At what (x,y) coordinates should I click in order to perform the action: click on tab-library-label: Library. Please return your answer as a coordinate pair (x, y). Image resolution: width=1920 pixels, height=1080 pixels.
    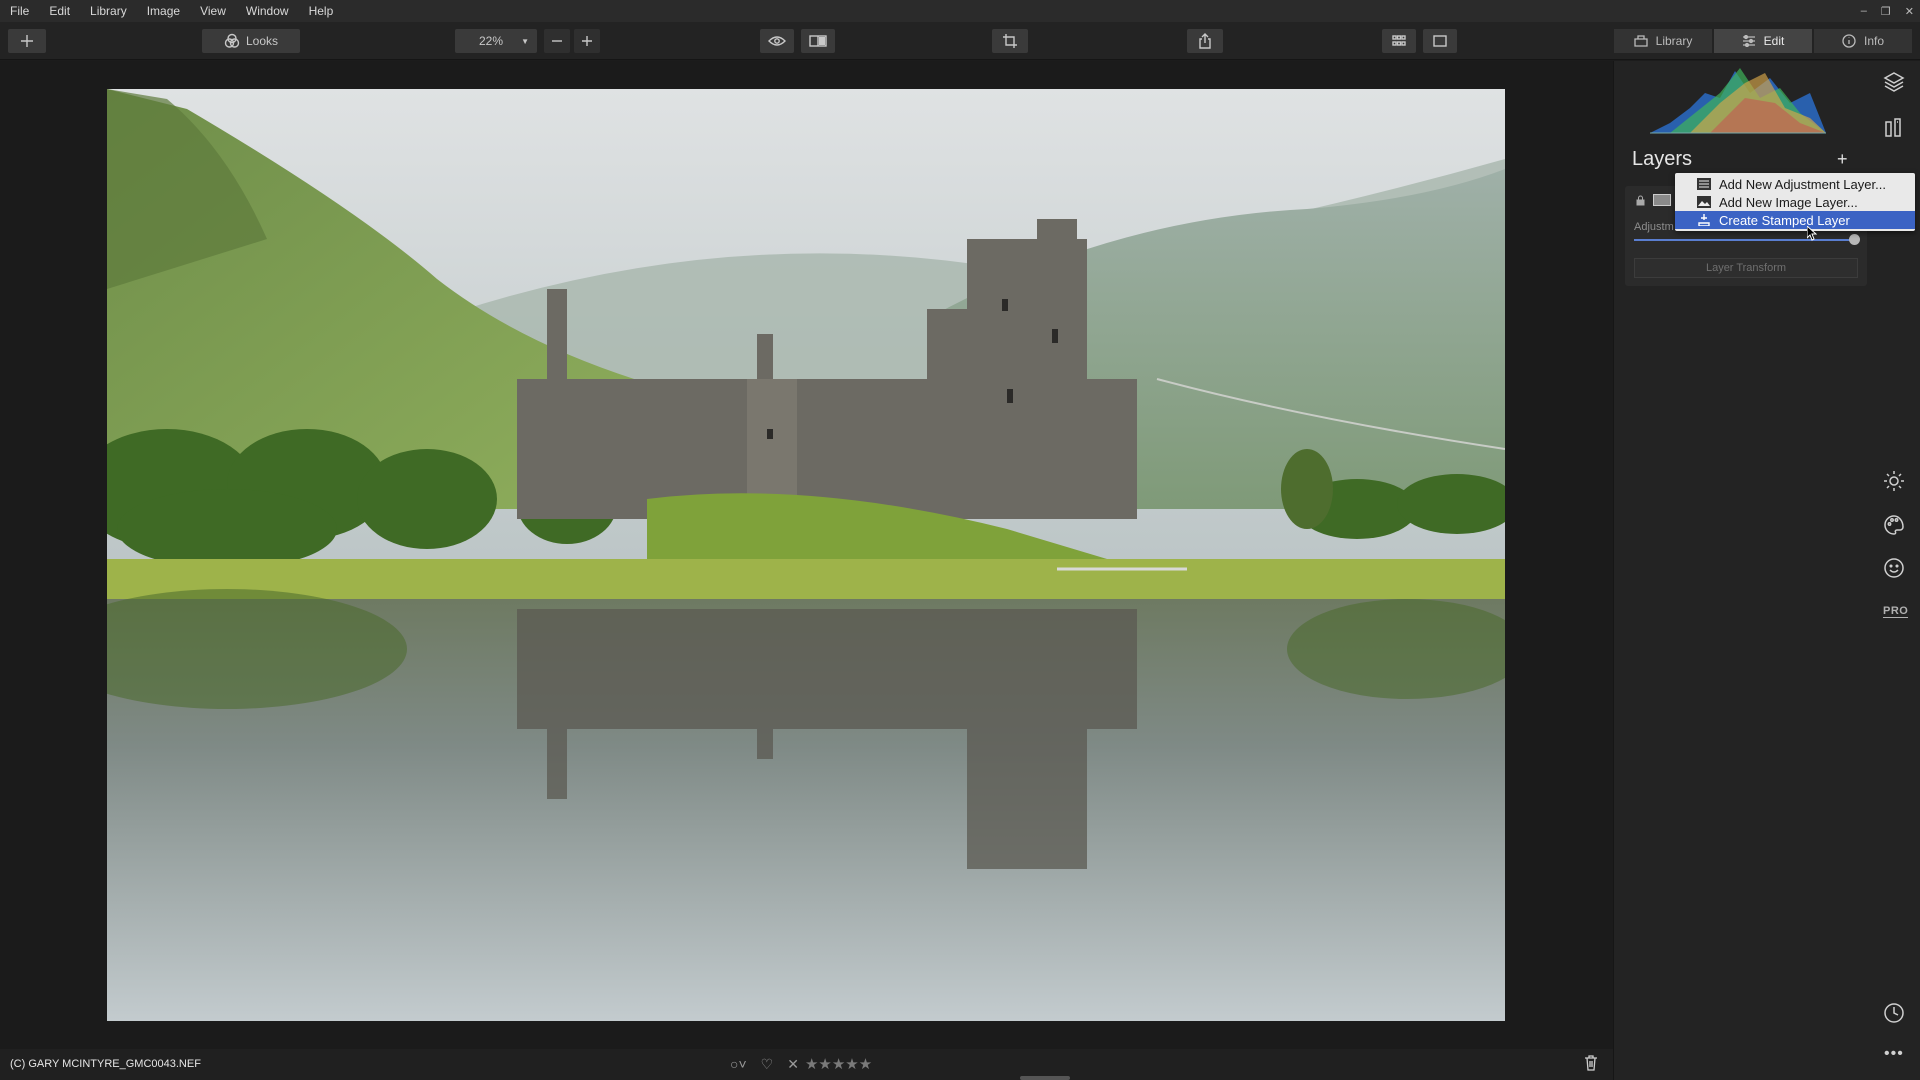
    Looking at the image, I should click on (1674, 41).